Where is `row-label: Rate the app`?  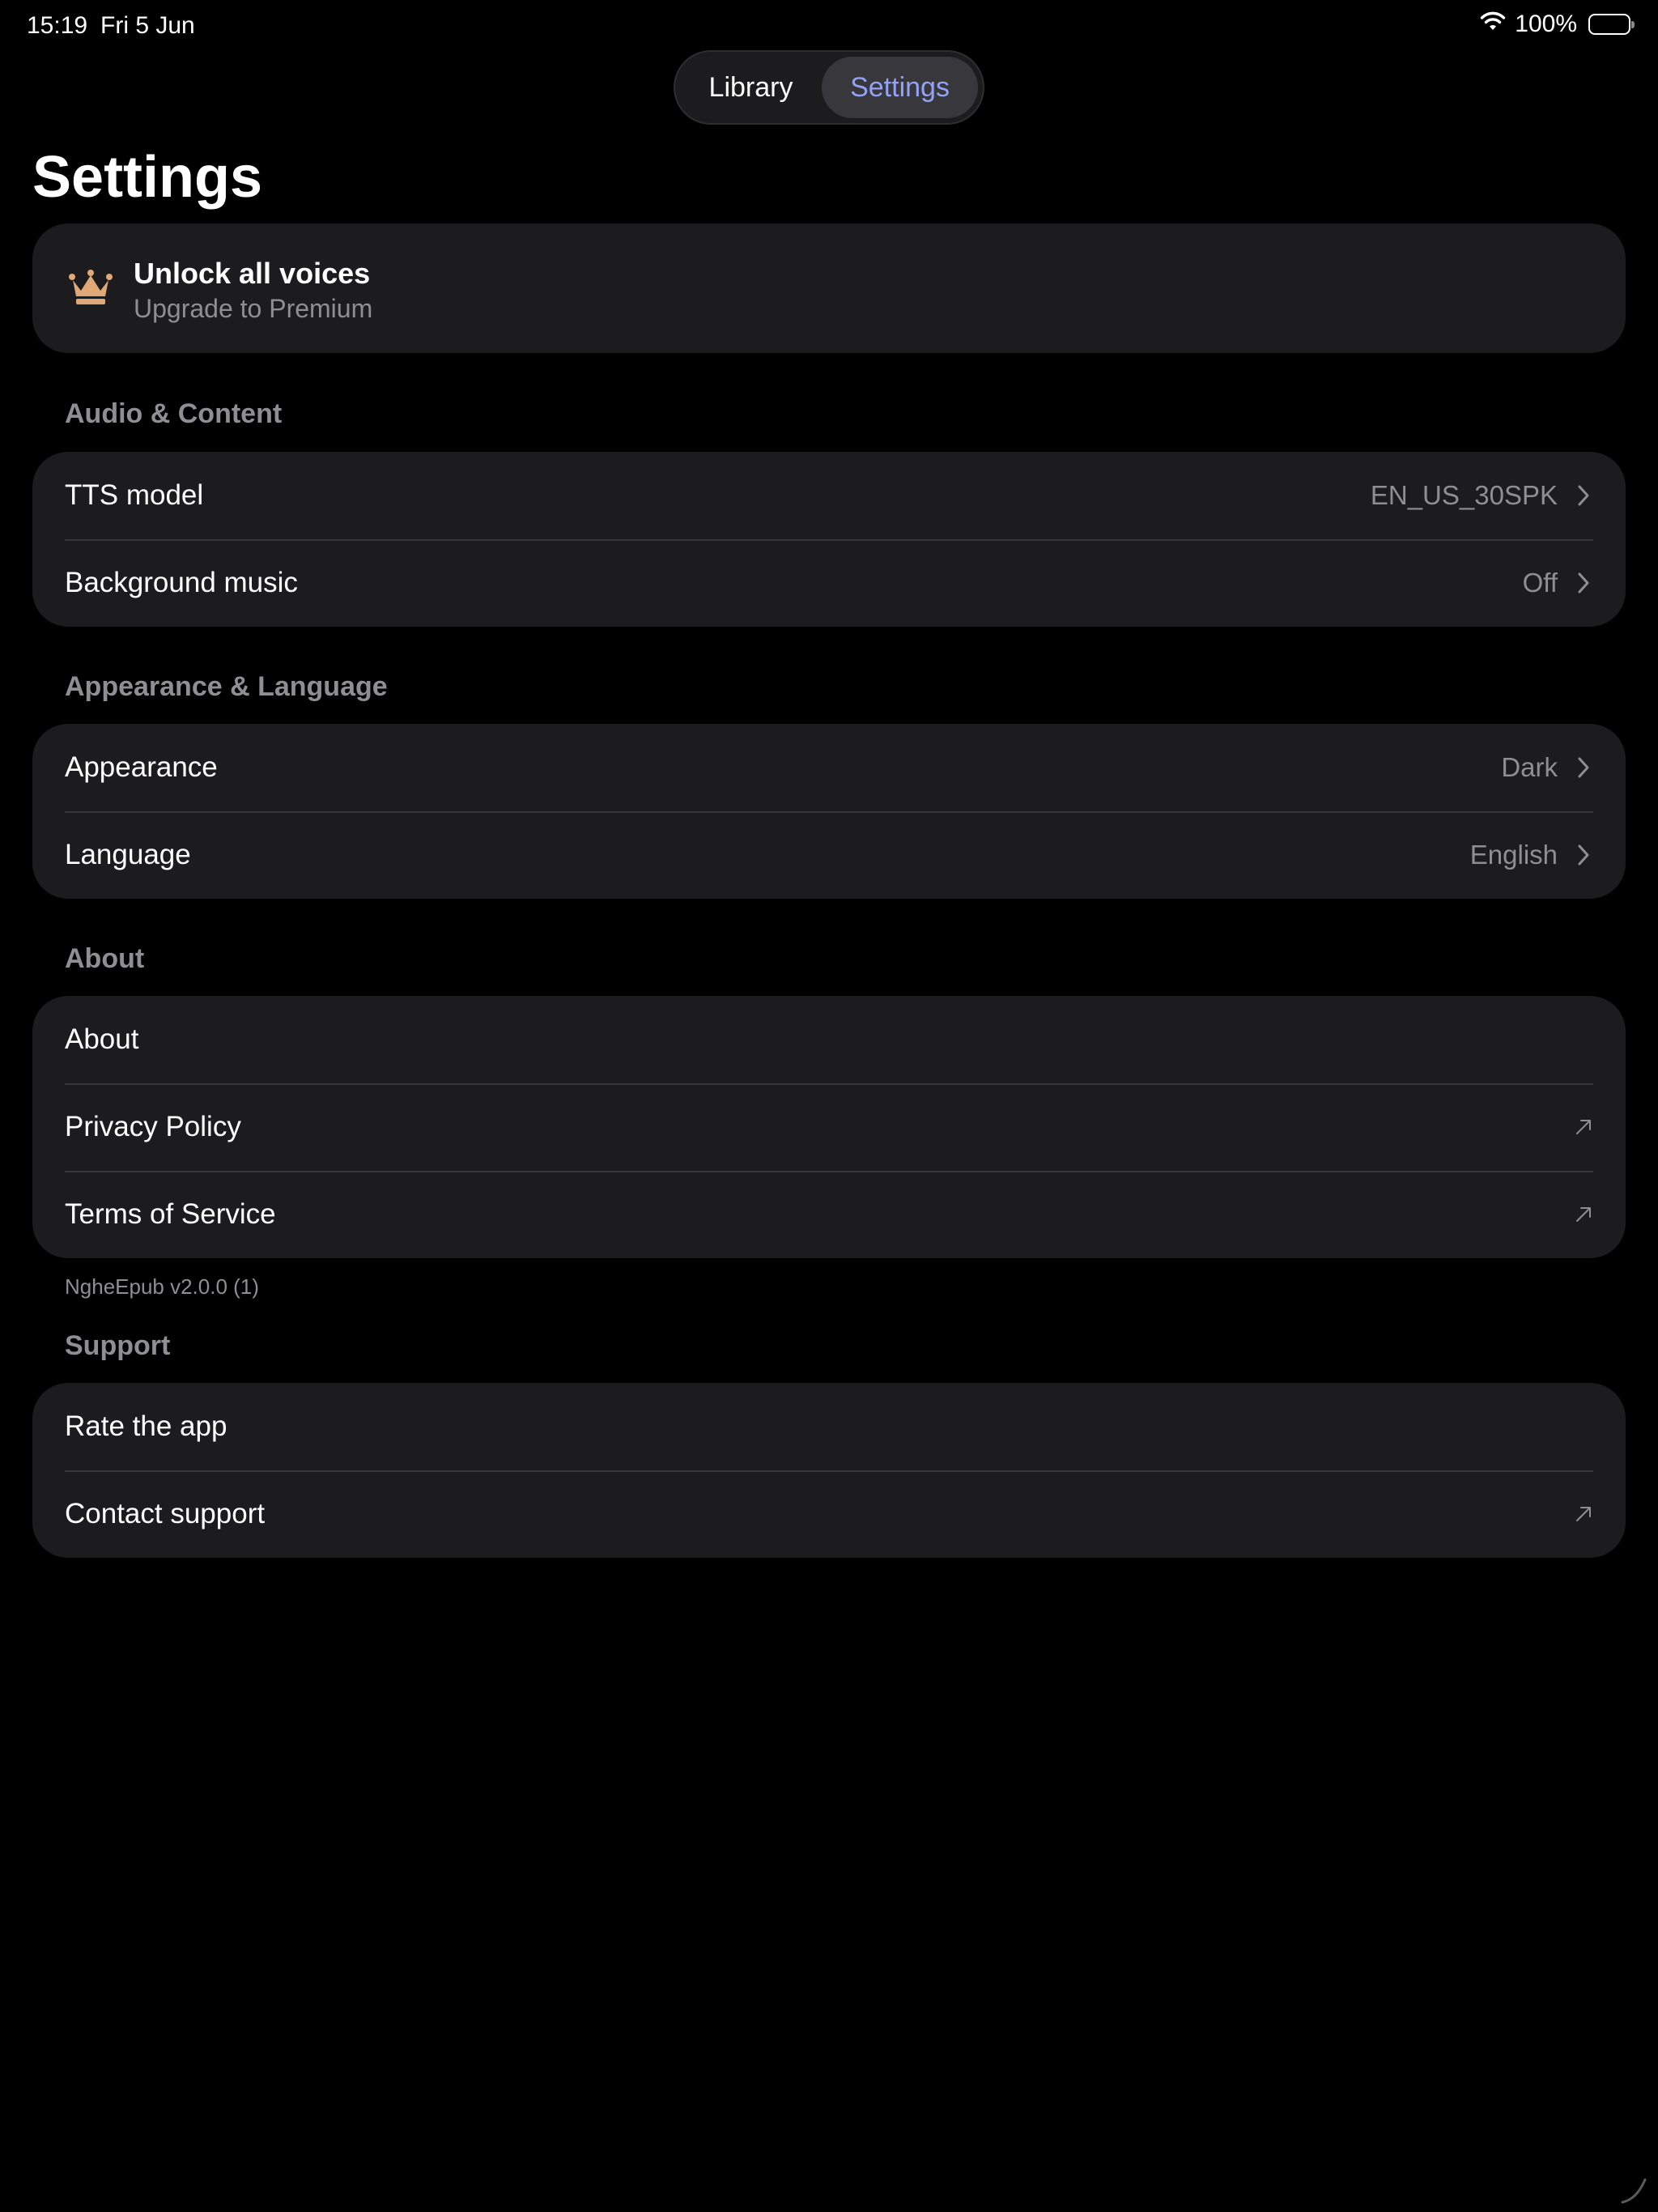 row-label: Rate the app is located at coordinates (146, 1426).